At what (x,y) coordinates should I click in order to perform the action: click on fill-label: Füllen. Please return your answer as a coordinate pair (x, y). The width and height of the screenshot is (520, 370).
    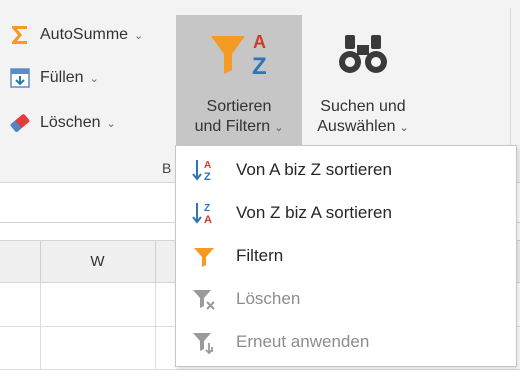
    Looking at the image, I should click on (62, 77).